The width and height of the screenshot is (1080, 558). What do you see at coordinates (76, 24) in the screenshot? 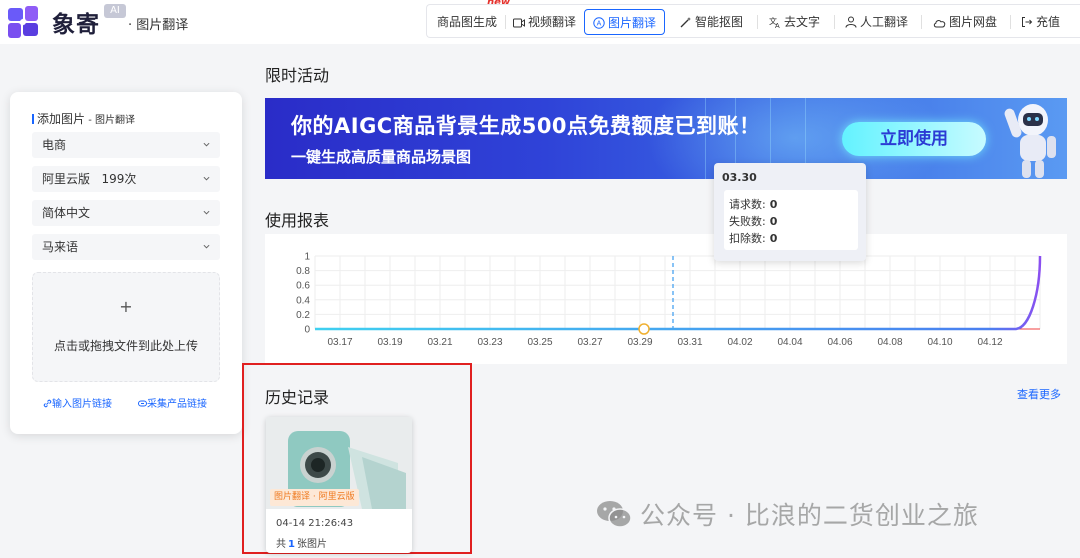
I see `brand-name: 象寄` at bounding box center [76, 24].